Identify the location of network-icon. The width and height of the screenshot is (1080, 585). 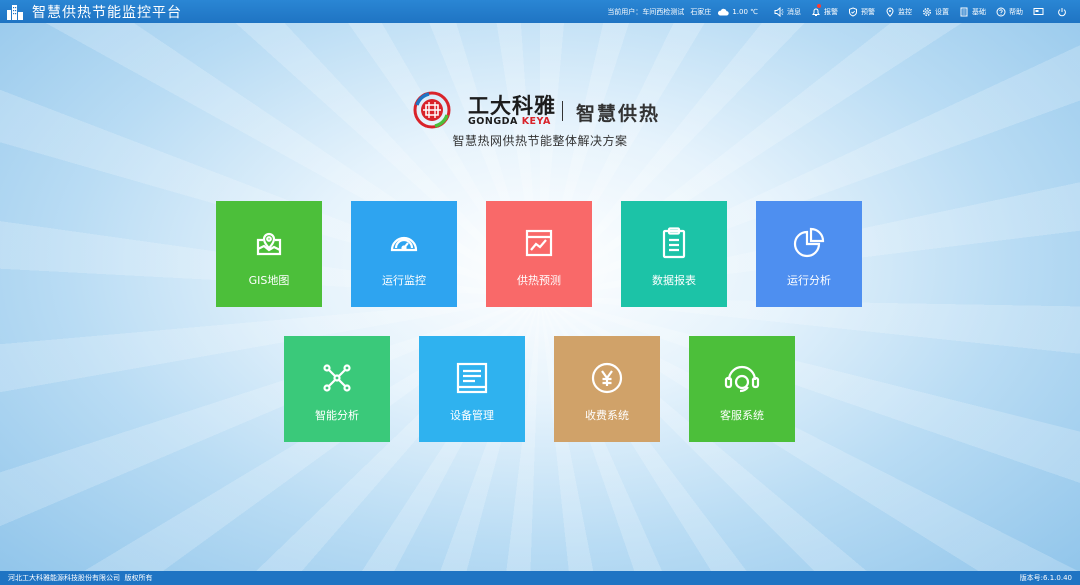
(337, 378).